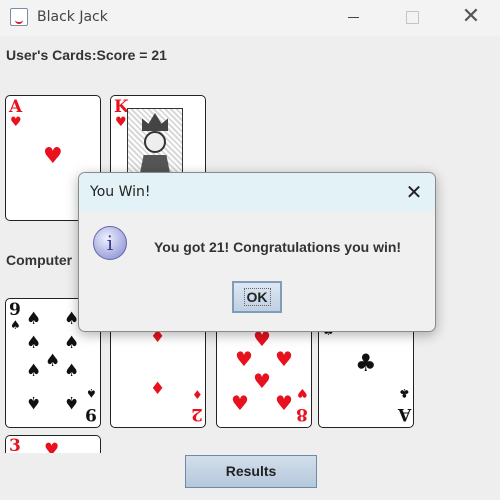 The image size is (500, 500). I want to click on java-app-icon, so click(19, 17).